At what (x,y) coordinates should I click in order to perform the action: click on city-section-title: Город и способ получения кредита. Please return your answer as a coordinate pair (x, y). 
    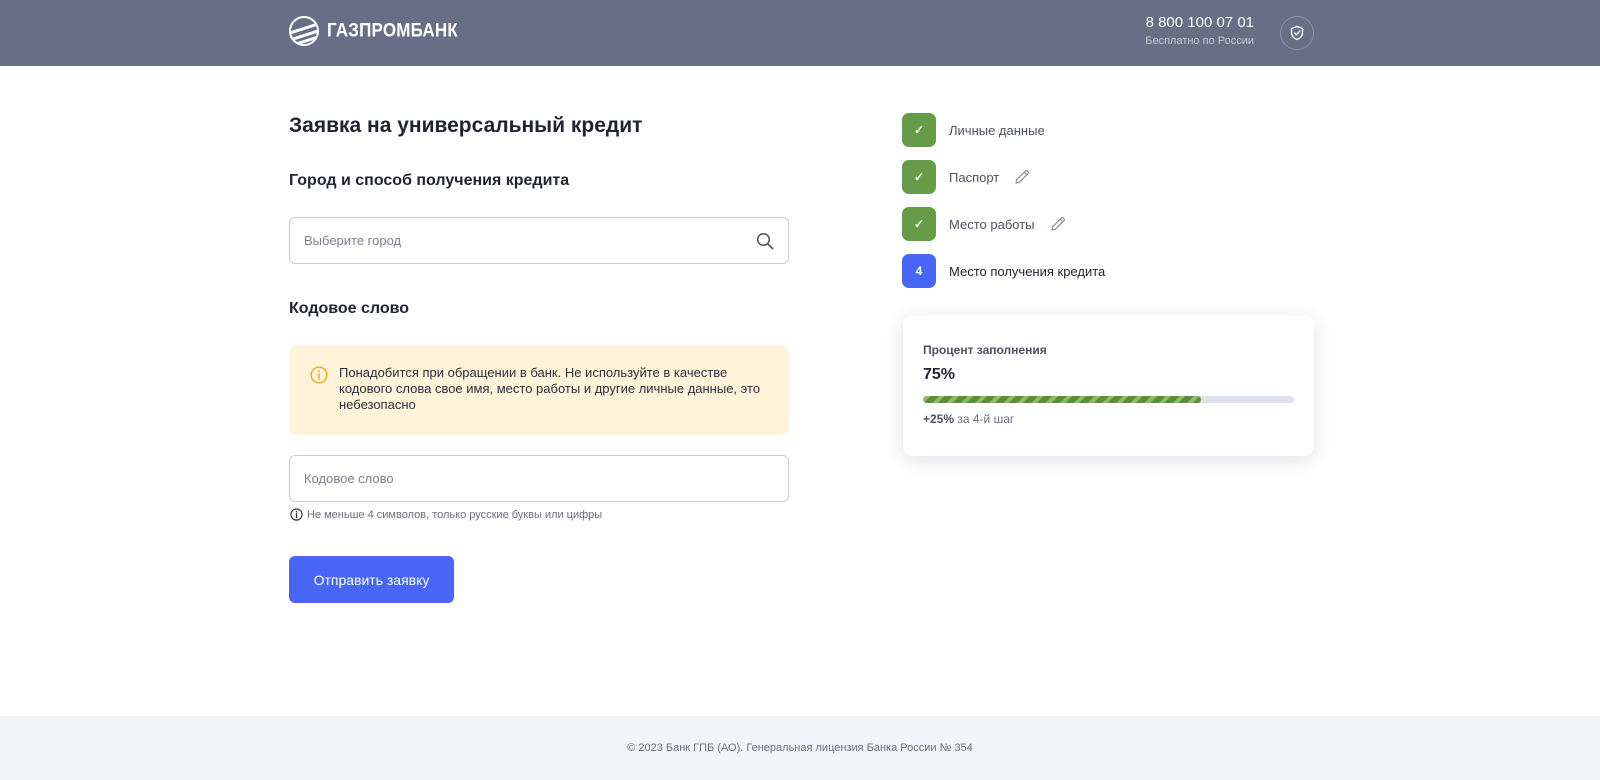
    Looking at the image, I should click on (429, 180).